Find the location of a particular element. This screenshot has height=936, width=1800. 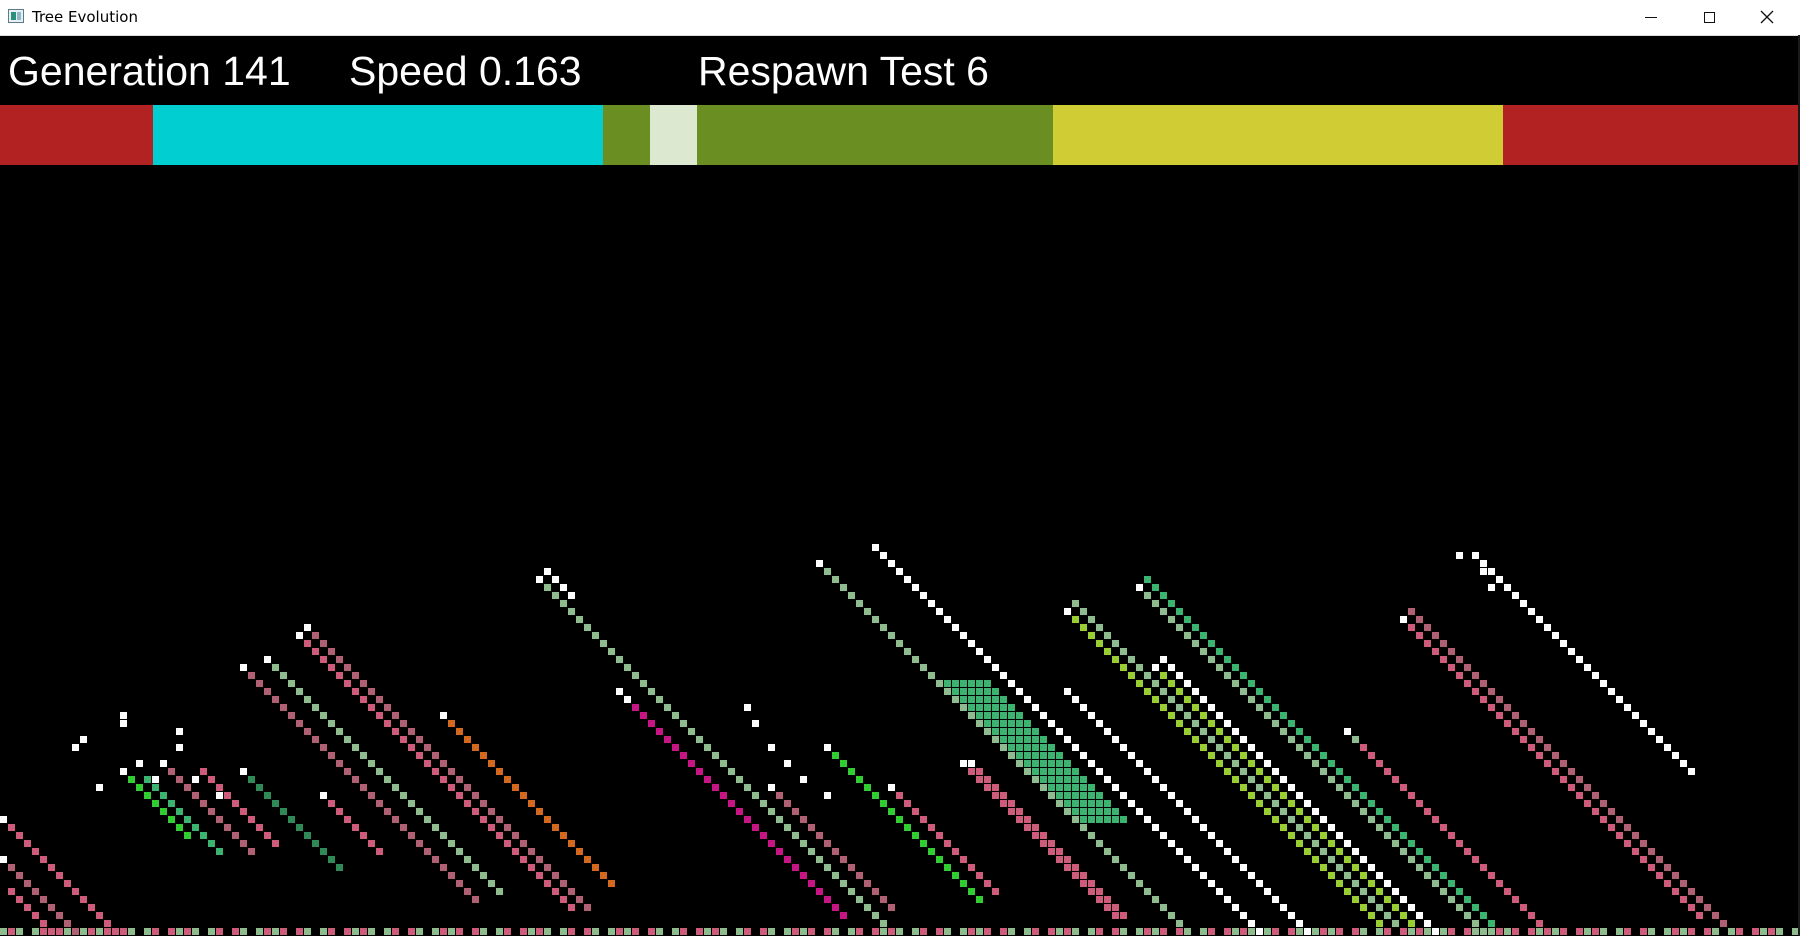

app-window-icon is located at coordinates (16, 16).